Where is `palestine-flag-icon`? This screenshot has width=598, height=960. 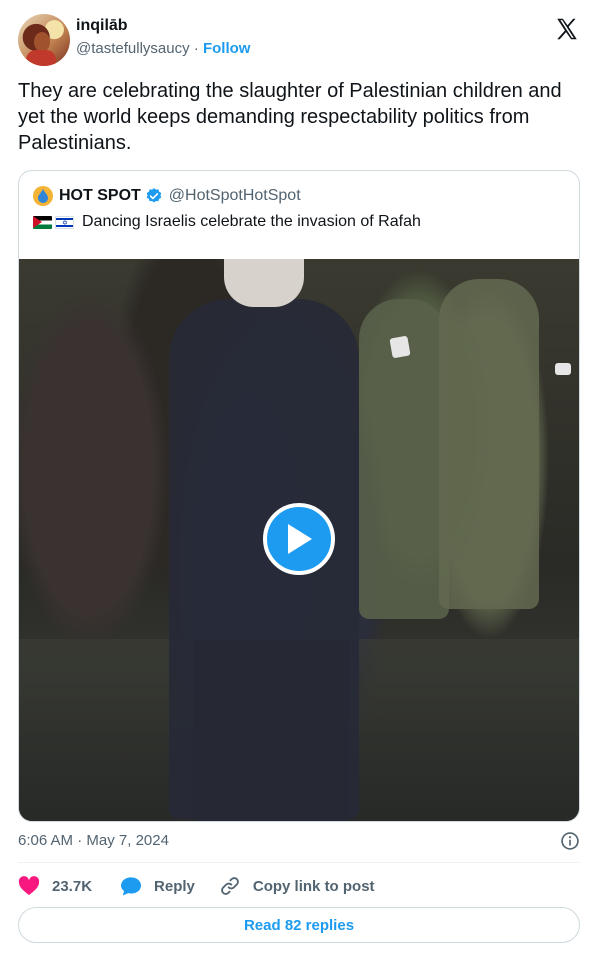 palestine-flag-icon is located at coordinates (42, 222).